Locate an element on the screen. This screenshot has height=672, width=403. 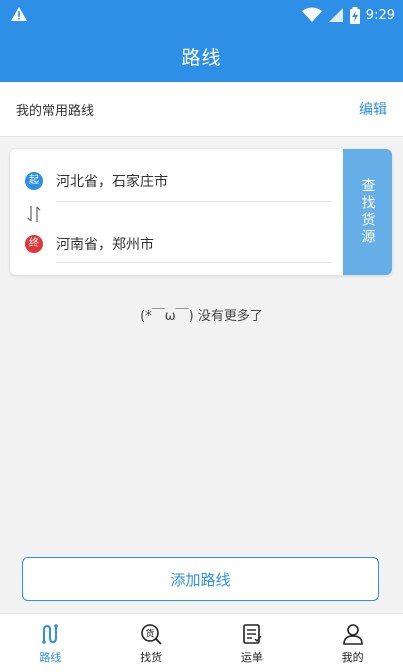
route-icon is located at coordinates (50, 634).